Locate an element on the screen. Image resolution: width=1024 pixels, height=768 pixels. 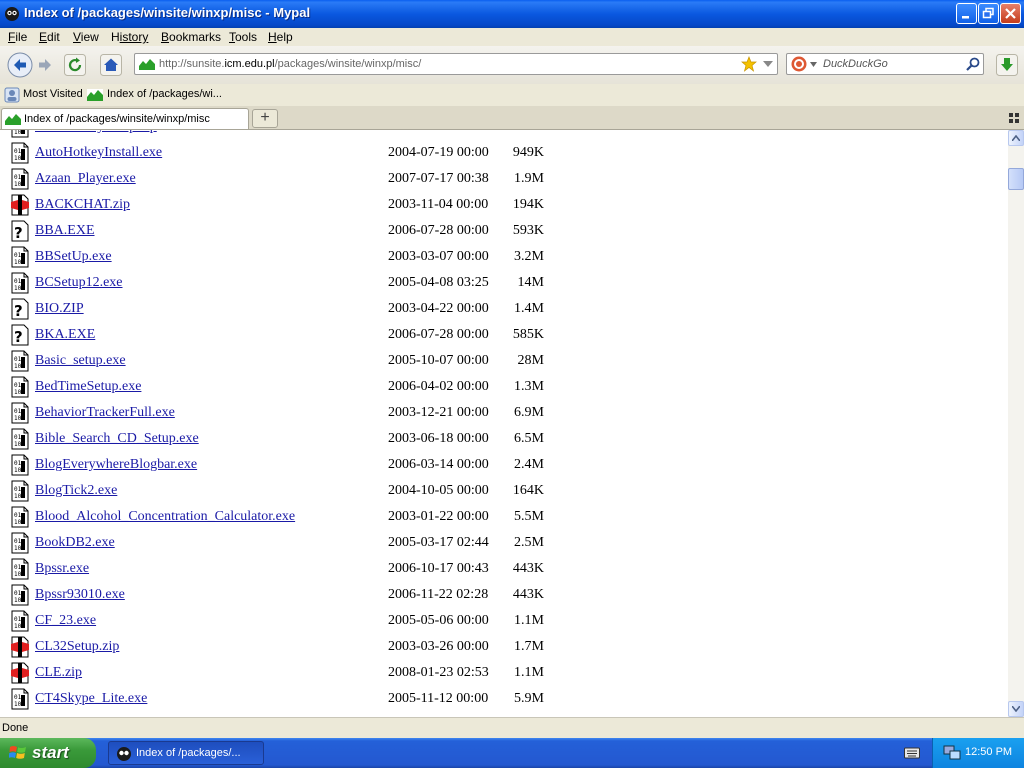
file-link: Basic_setup.exe is located at coordinates (80, 361).